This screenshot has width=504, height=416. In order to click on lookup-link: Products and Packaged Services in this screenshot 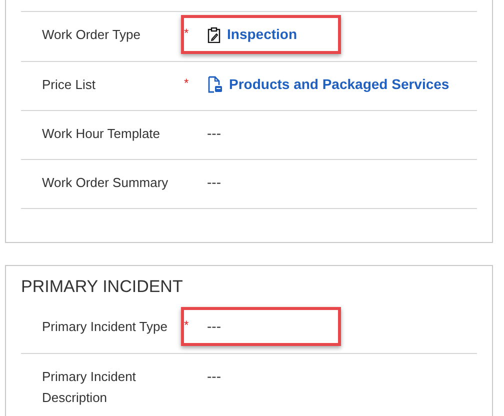, I will do `click(339, 84)`.